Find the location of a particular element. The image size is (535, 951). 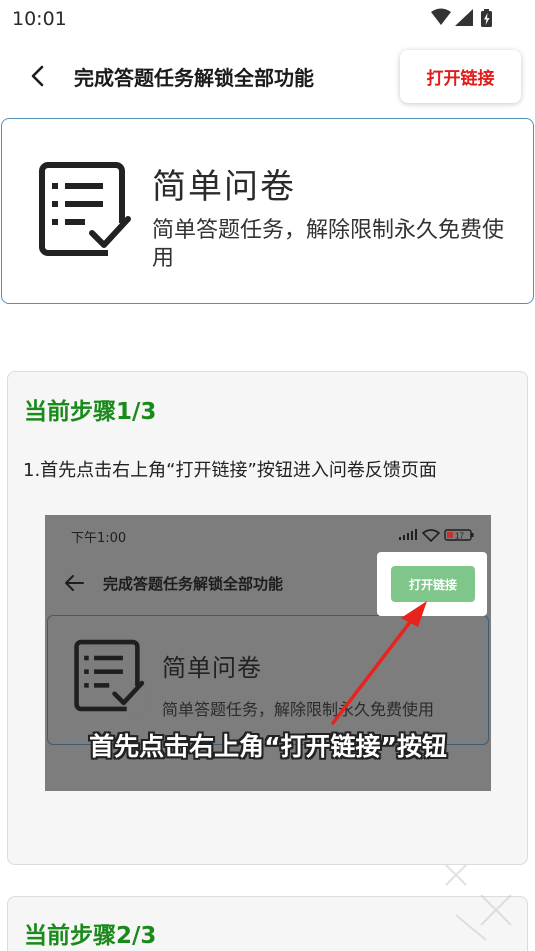

battery-charging-icon is located at coordinates (486, 18).